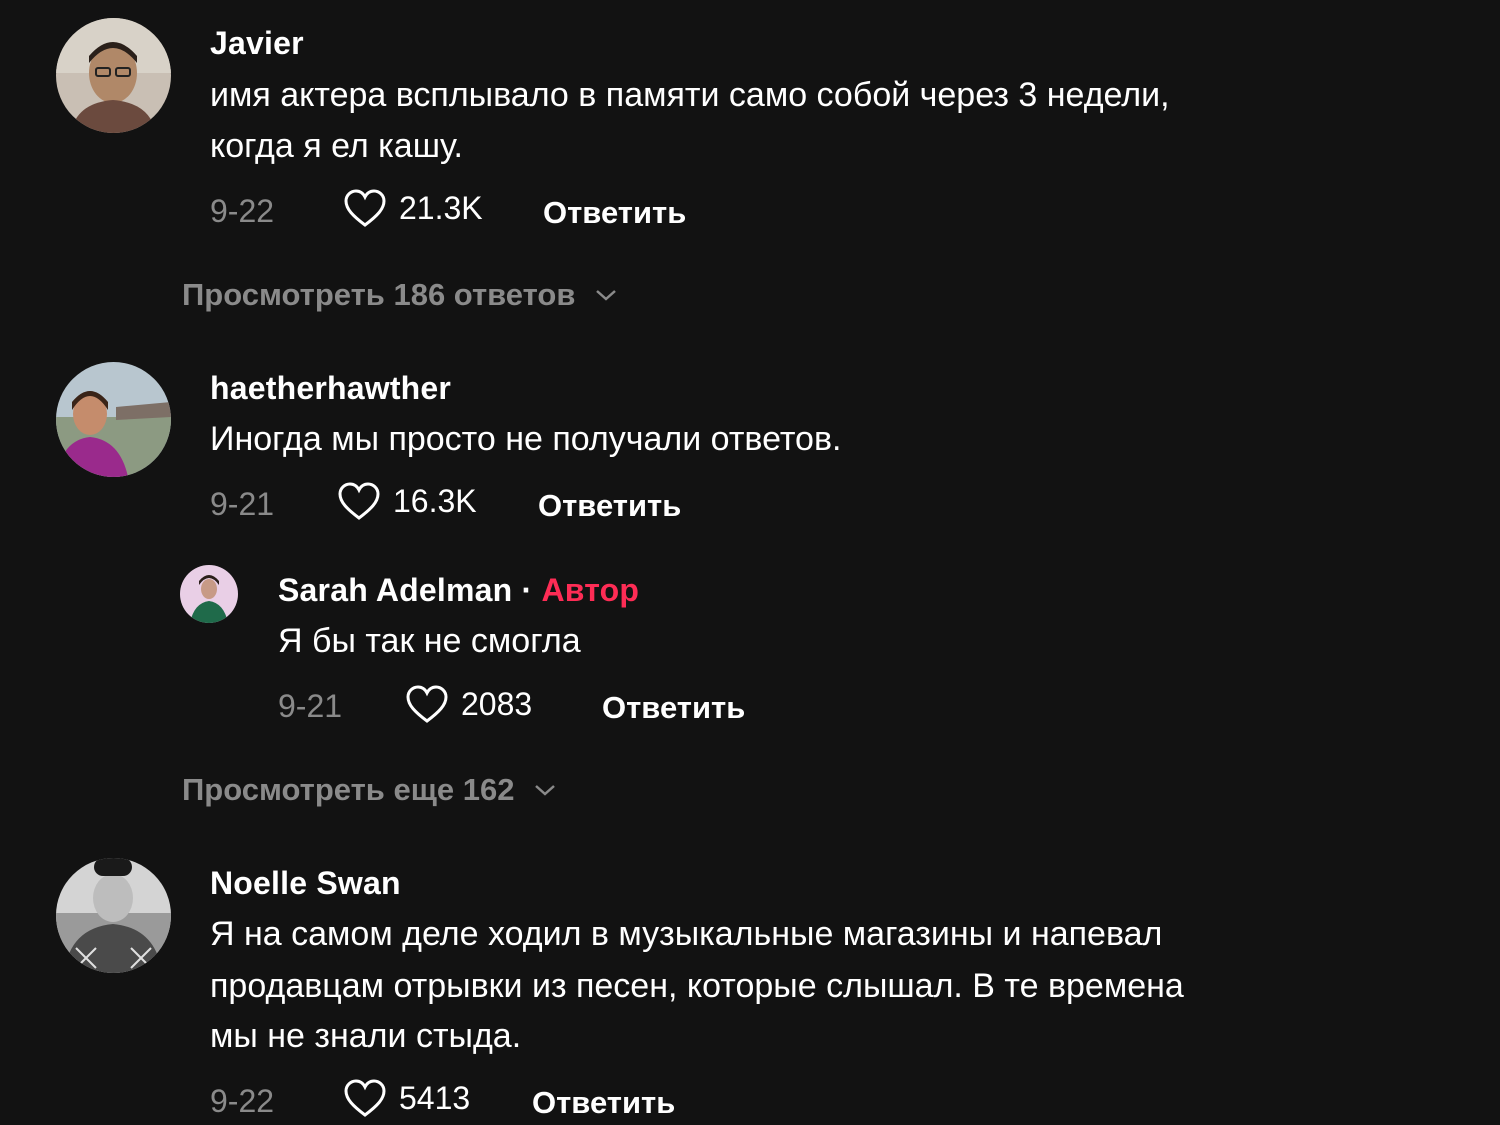 The image size is (1500, 1125). I want to click on view-replies-button: Просмотреть 186 ответов, so click(400, 295).